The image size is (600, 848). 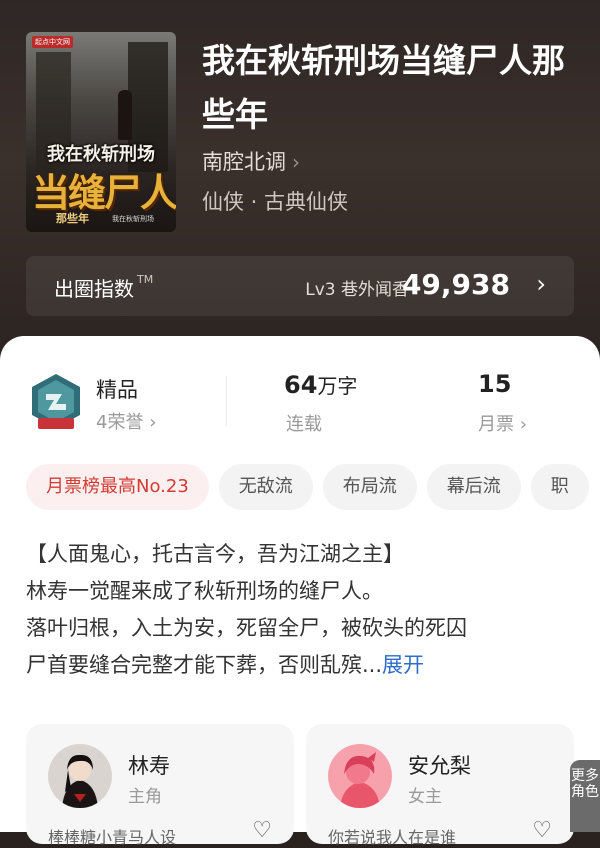 I want to click on popularity-index-bar: 出圈指数 TM Lv3 巷外闻香 49,938 ›, so click(x=300, y=286).